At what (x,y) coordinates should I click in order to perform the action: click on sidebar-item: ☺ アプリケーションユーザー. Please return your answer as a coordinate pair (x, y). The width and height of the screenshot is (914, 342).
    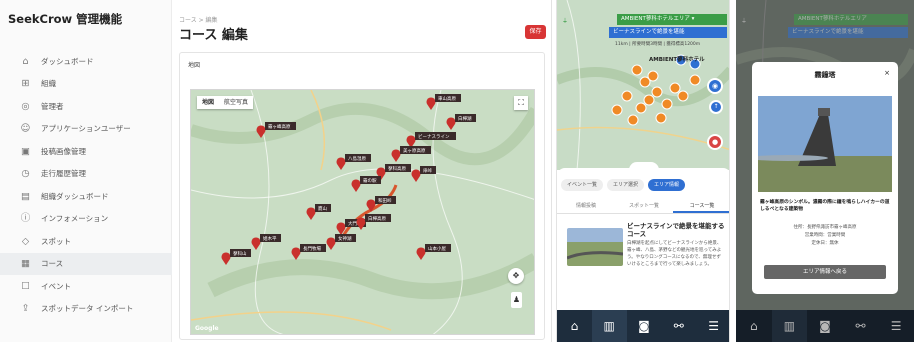
    Looking at the image, I should click on (86, 129).